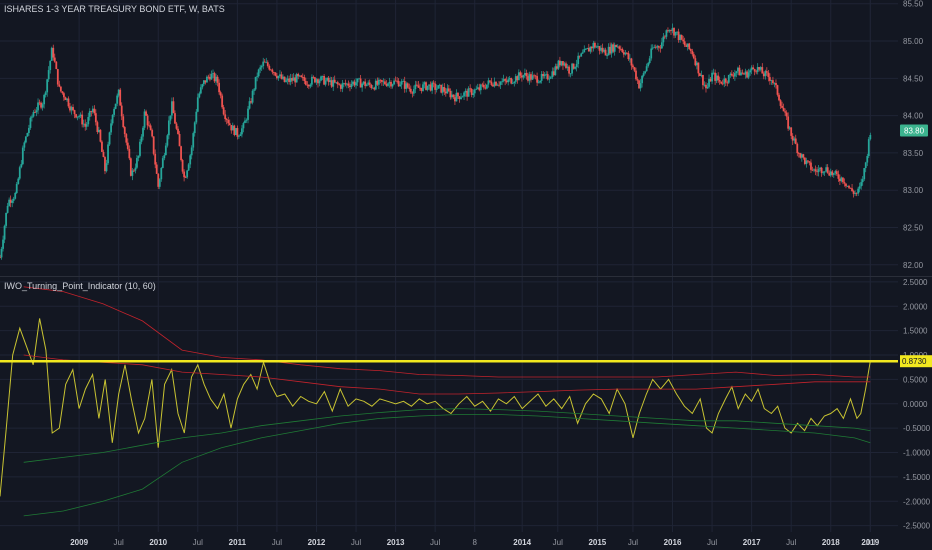 The width and height of the screenshot is (932, 550). Describe the element at coordinates (913, 228) in the screenshot. I see `price-y-tick-label: 82.50` at that location.